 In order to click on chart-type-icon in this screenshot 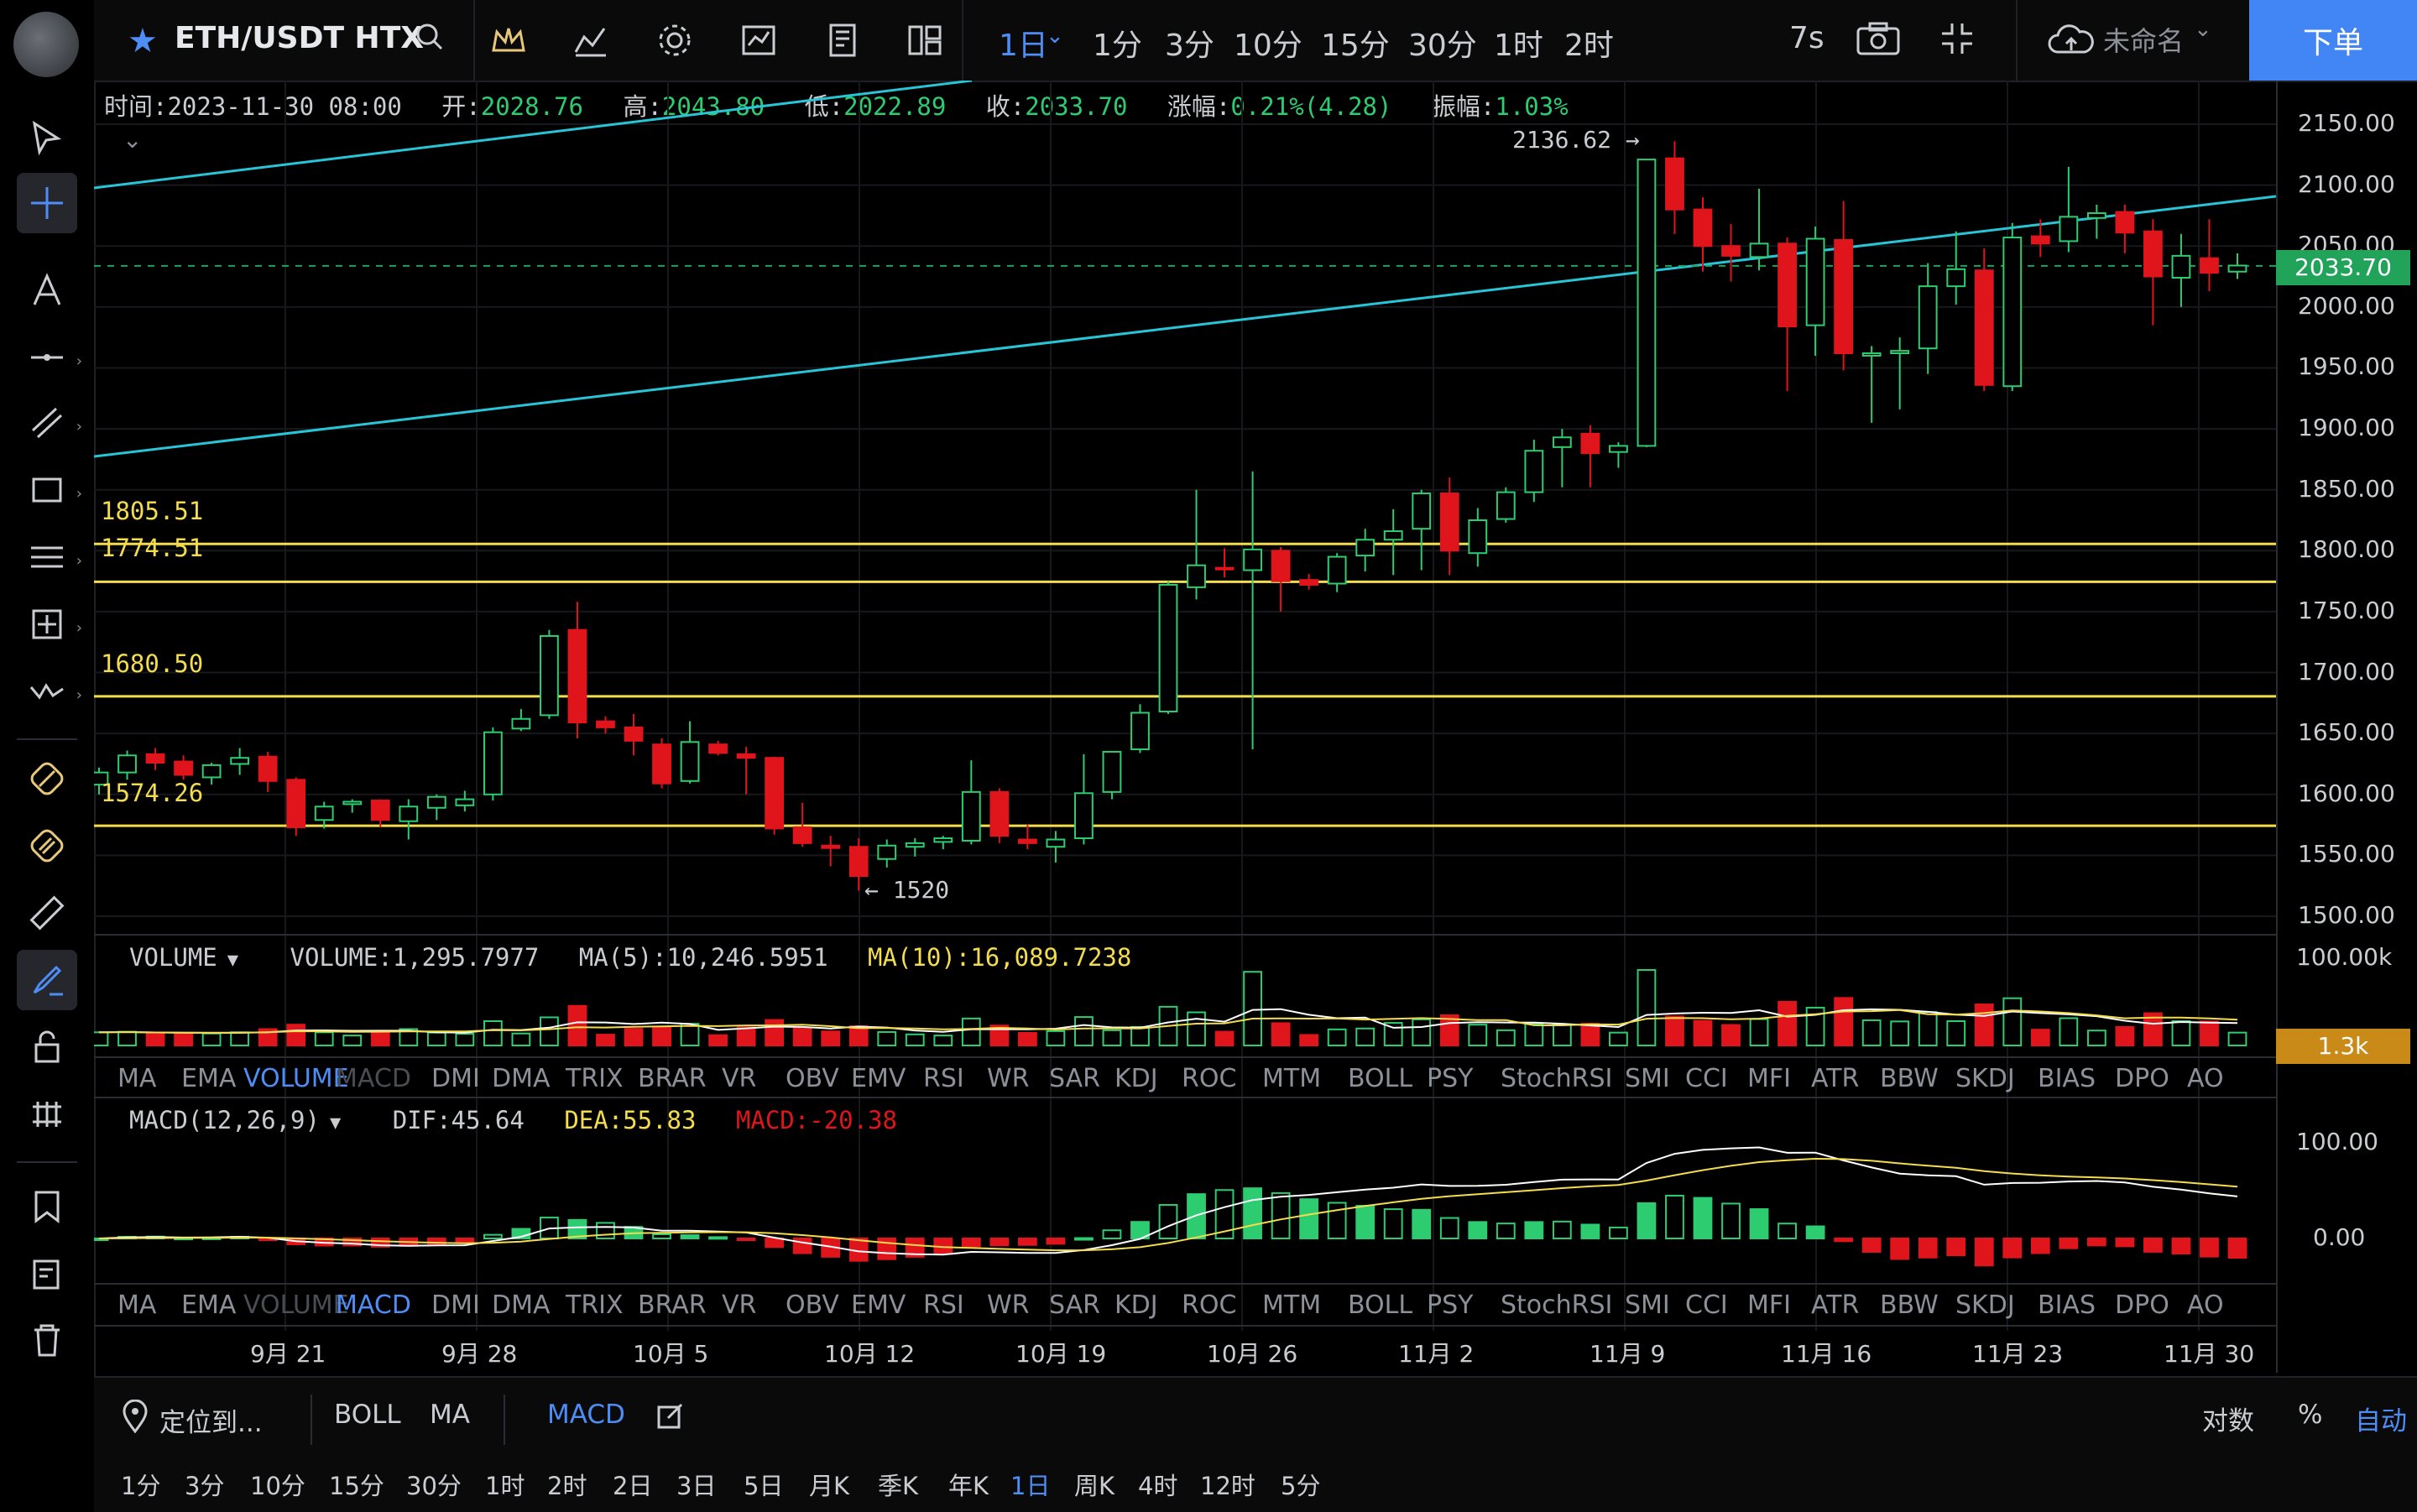, I will do `click(759, 42)`.